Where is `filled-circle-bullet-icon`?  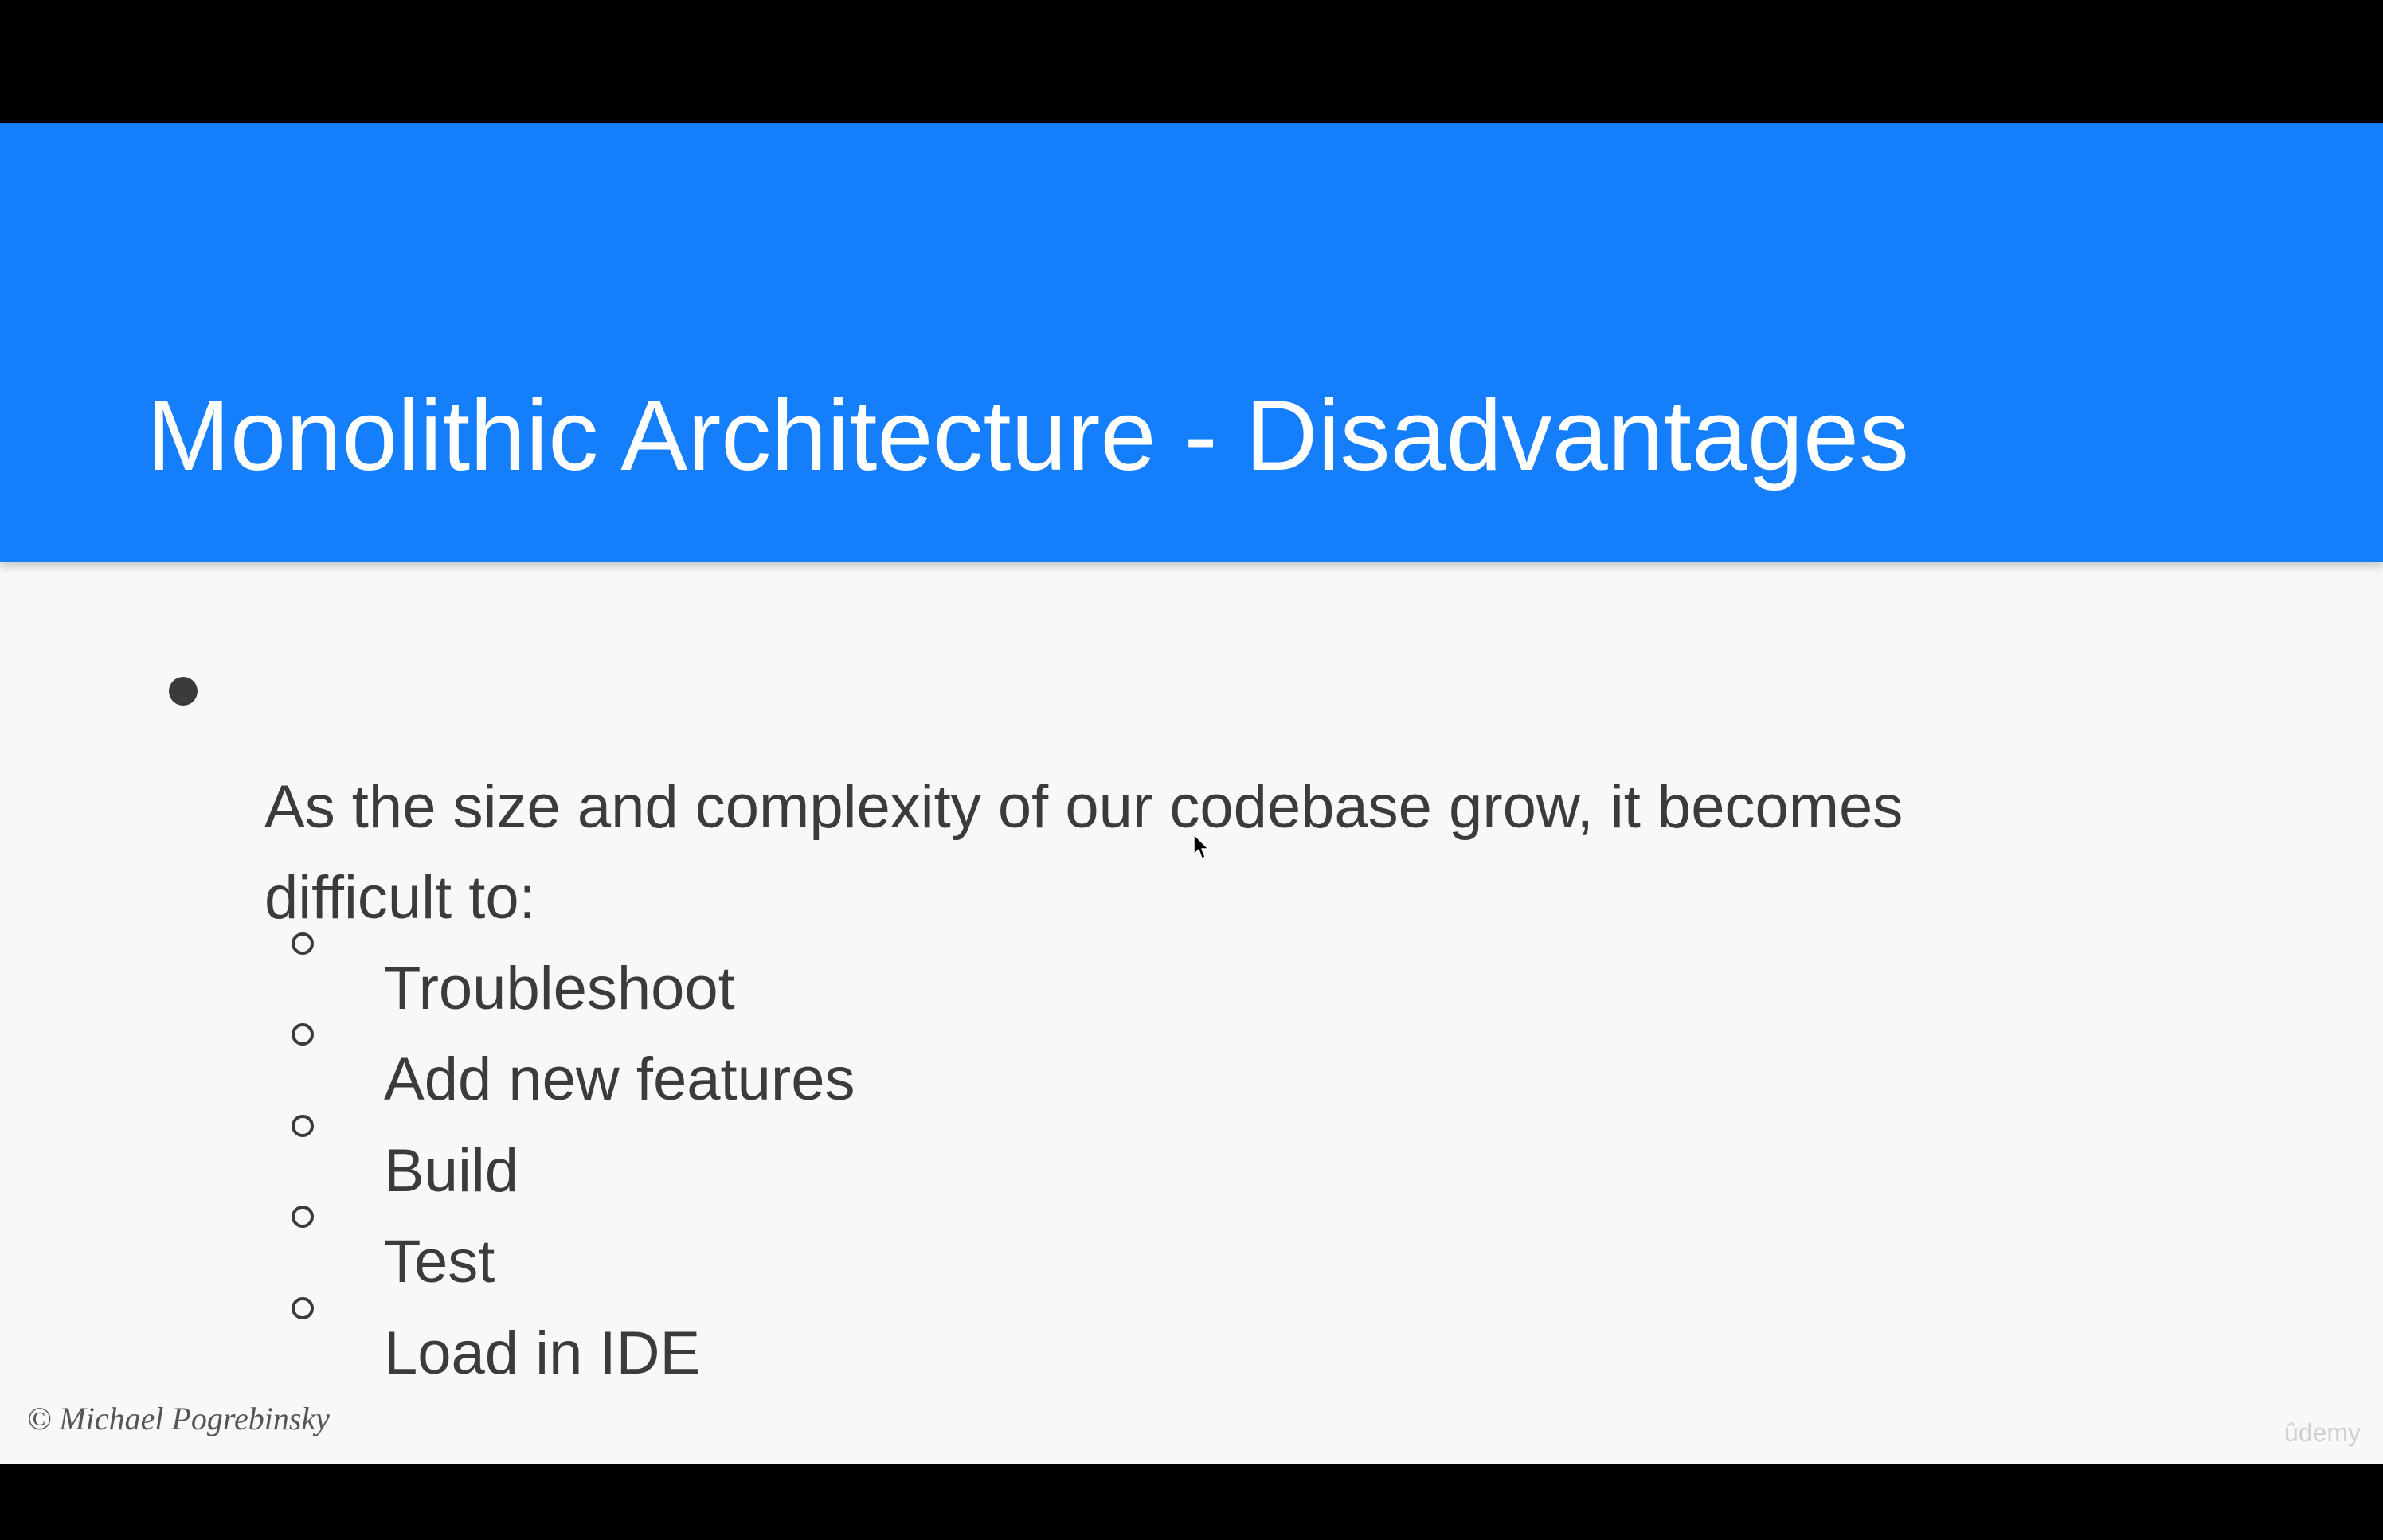
filled-circle-bullet-icon is located at coordinates (183, 691).